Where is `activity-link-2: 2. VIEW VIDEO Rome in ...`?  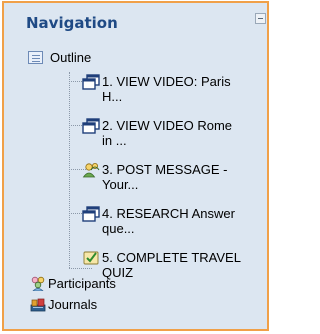 activity-link-2: 2. VIEW VIDEO Rome in ... is located at coordinates (177, 133).